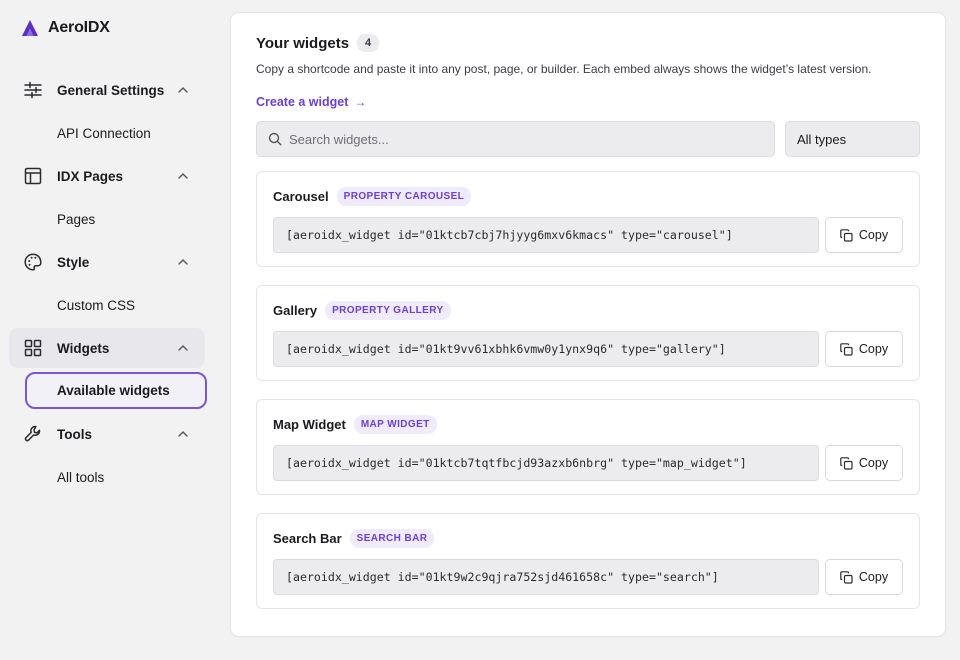  I want to click on search-widgets-field, so click(515, 139).